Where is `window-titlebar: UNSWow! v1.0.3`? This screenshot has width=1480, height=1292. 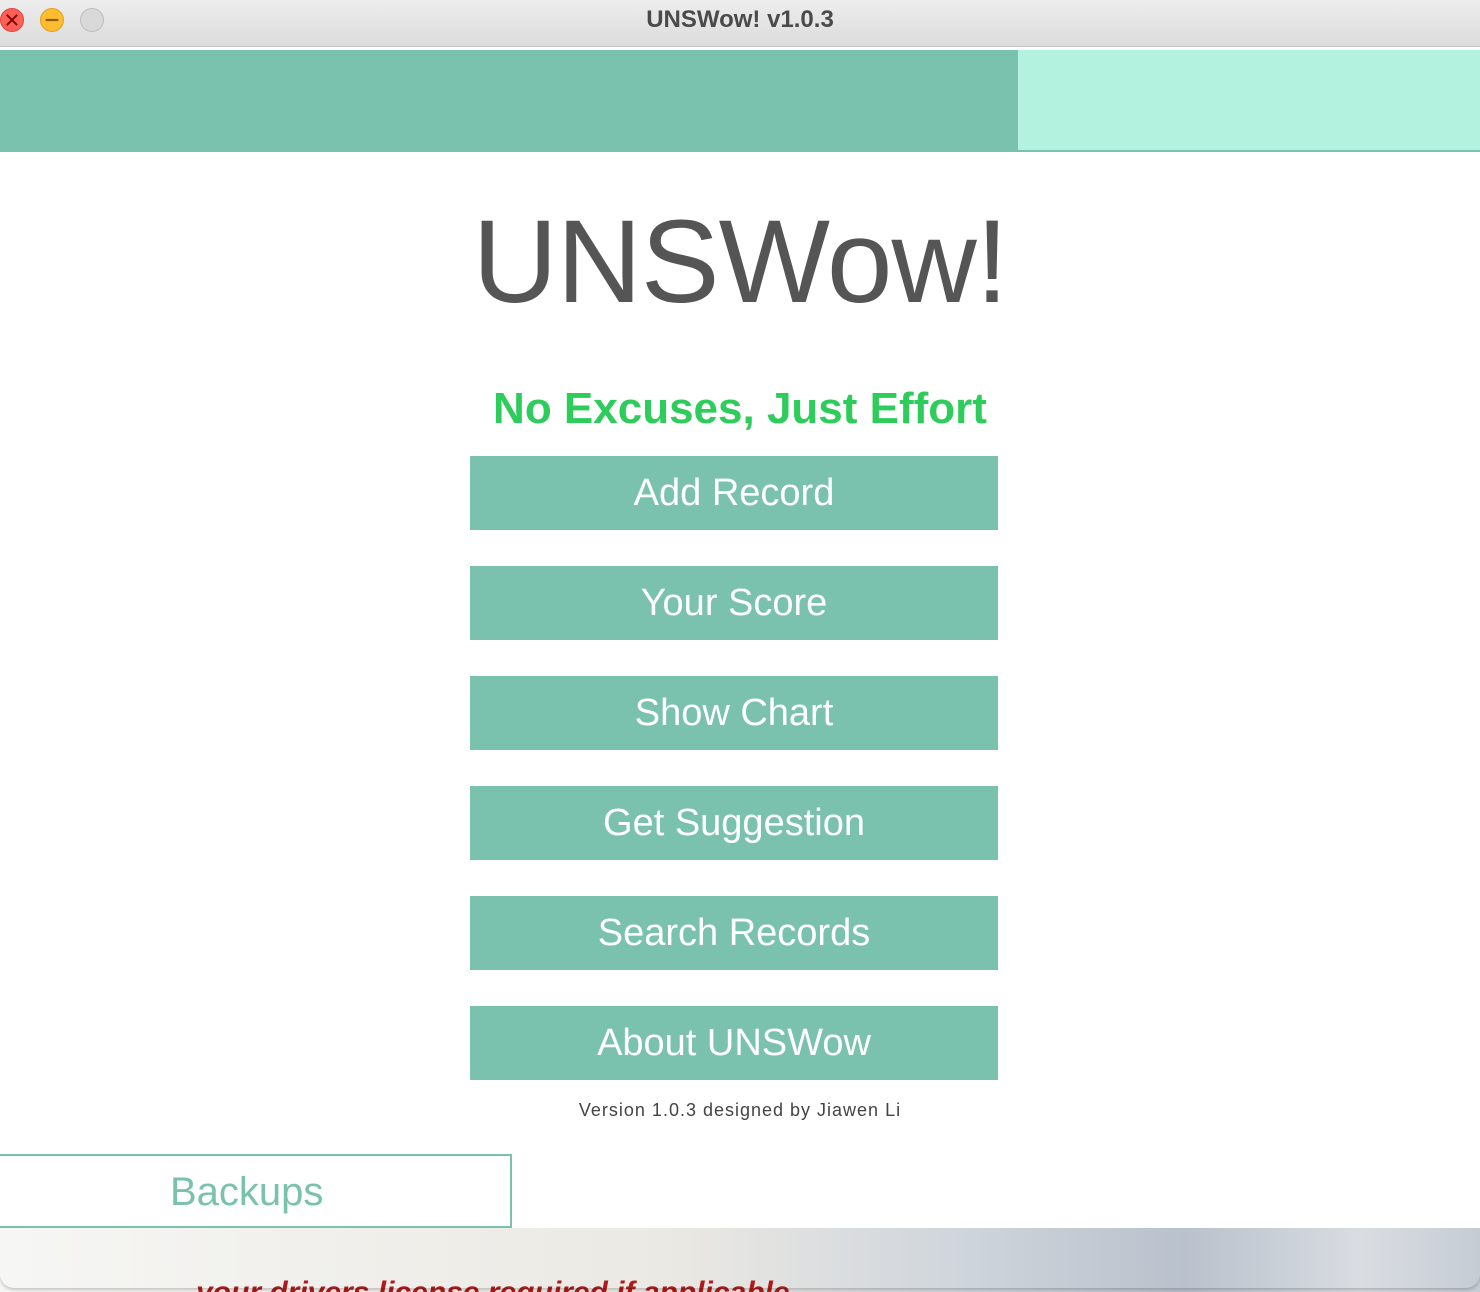
window-titlebar: UNSWow! v1.0.3 is located at coordinates (740, 23).